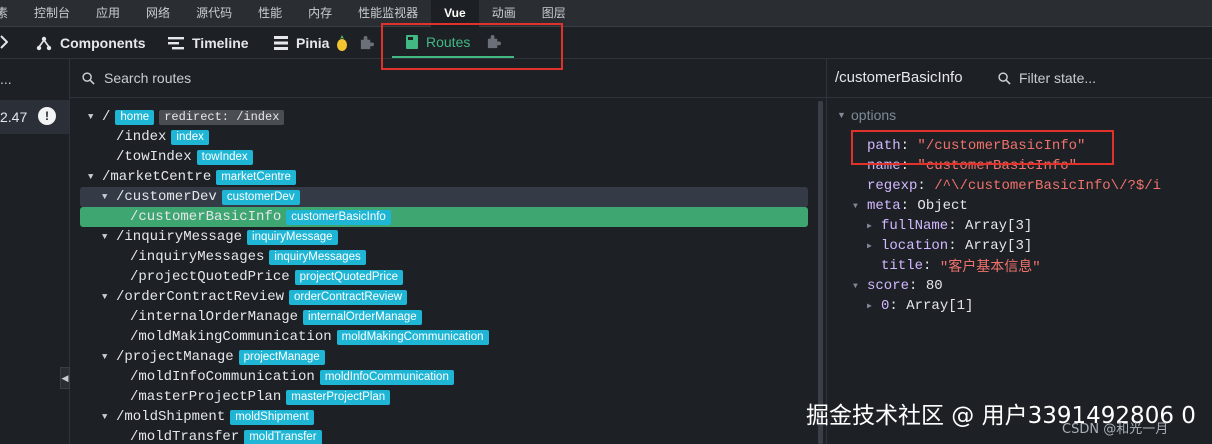  What do you see at coordinates (222, 377) in the screenshot?
I see `route-path: /moldInfoCommunication` at bounding box center [222, 377].